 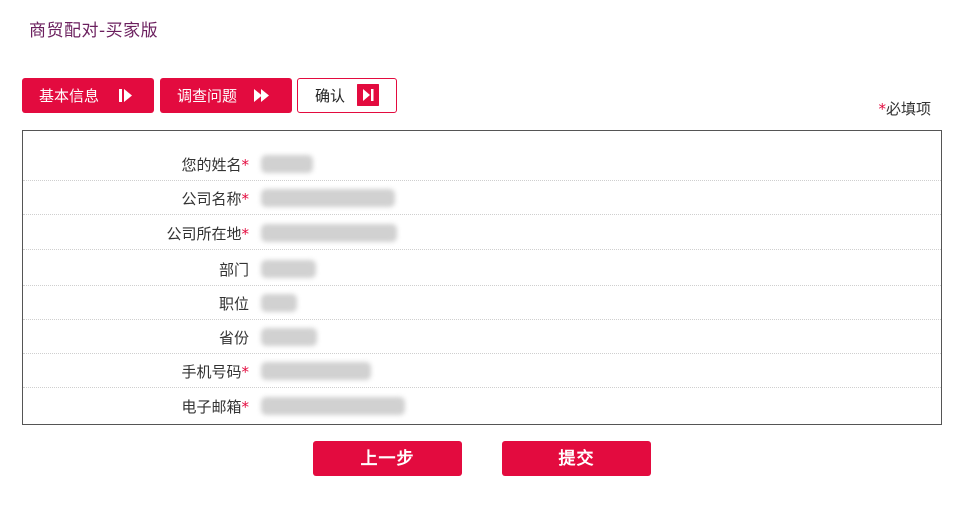 What do you see at coordinates (125, 95) in the screenshot?
I see `play-pause-icon` at bounding box center [125, 95].